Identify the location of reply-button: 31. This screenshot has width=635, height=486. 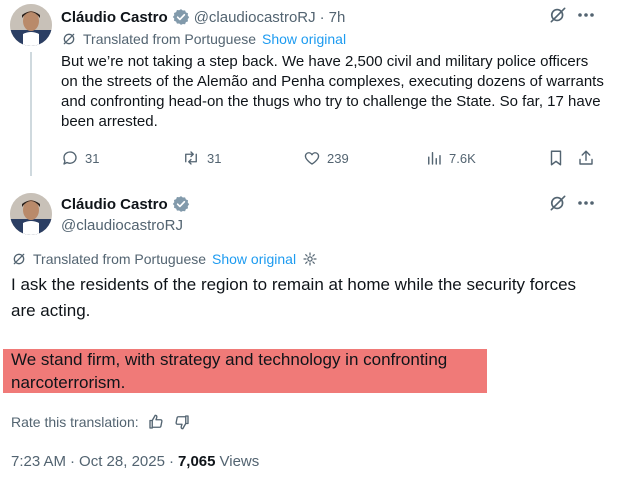
(80, 158).